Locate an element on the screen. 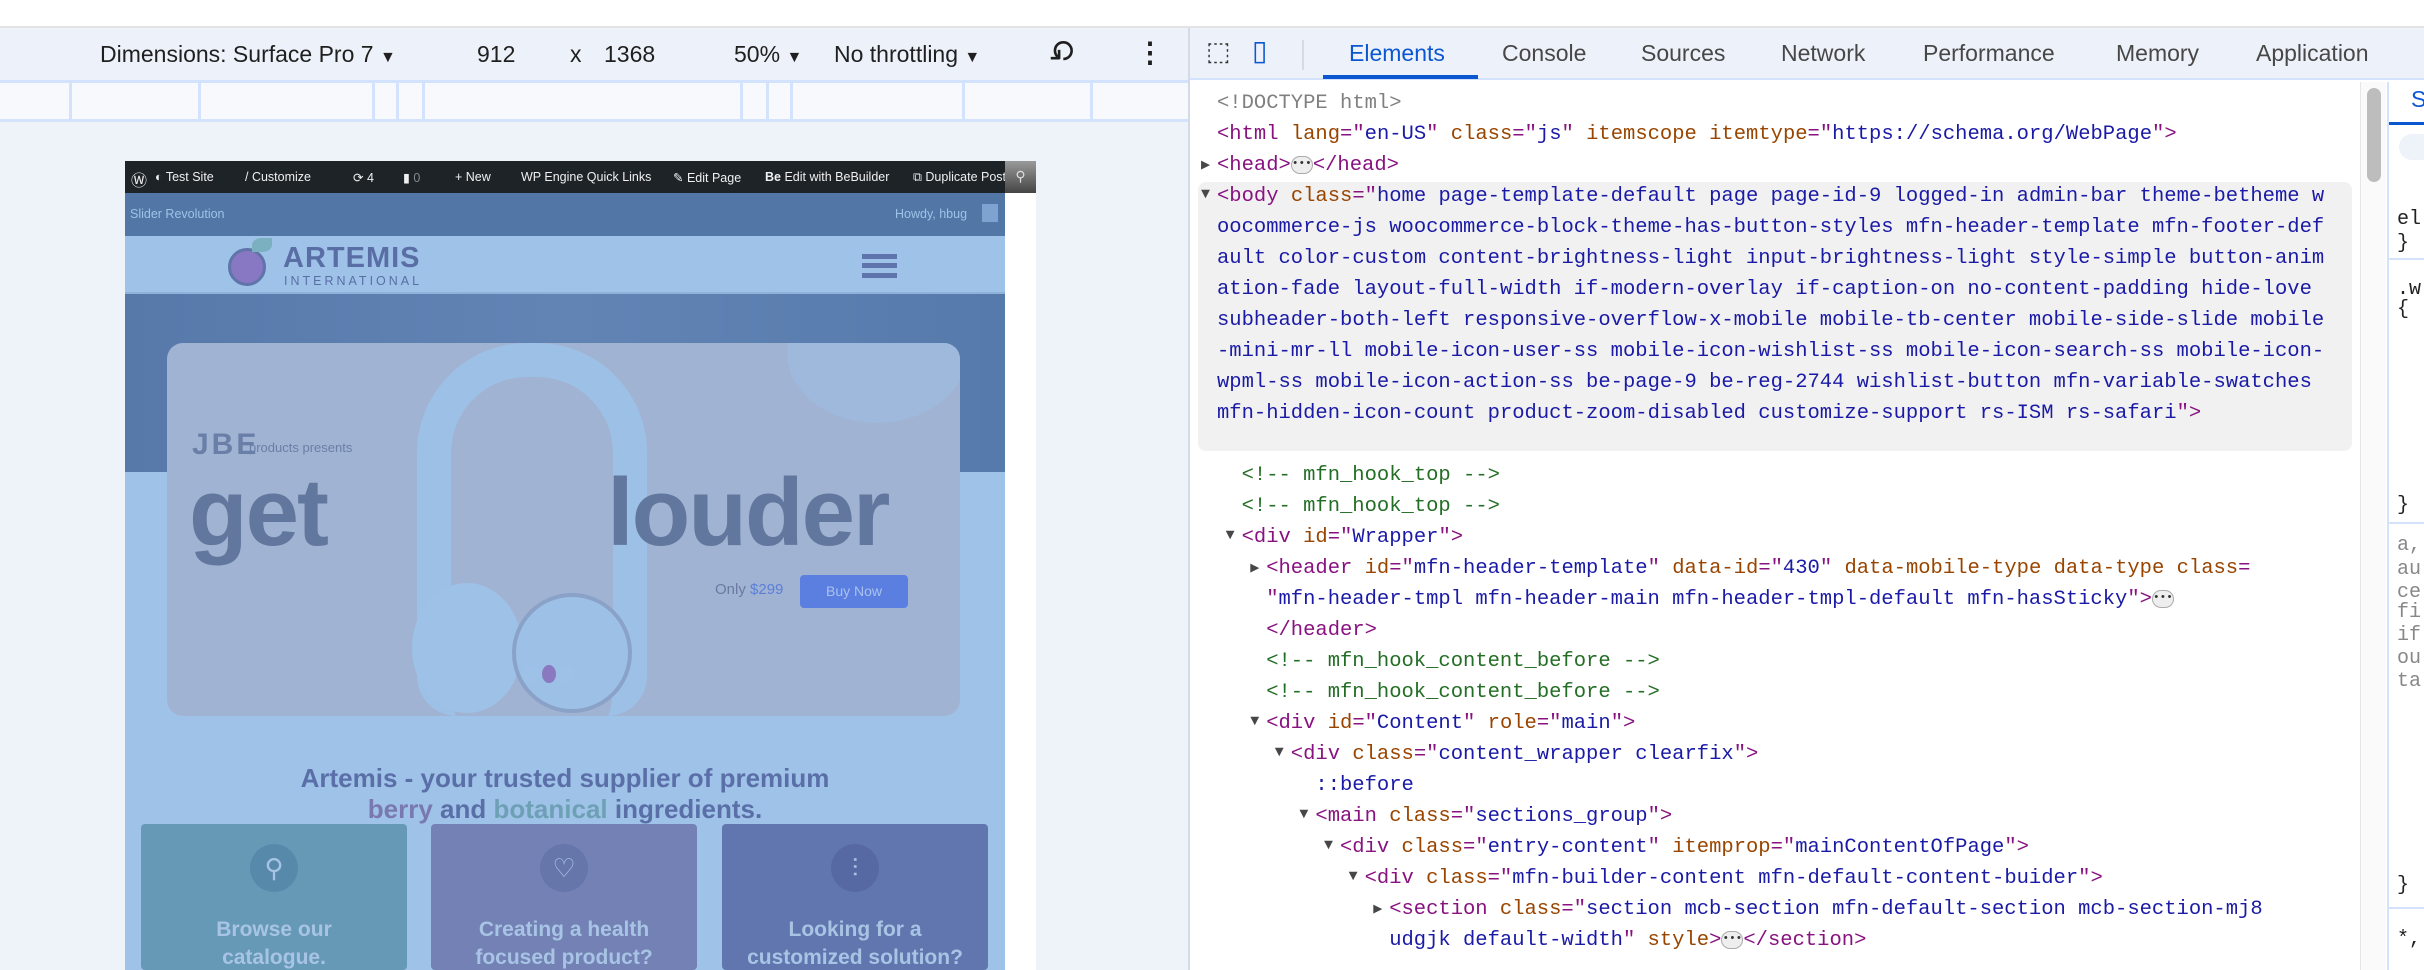  throttling-select: No throttling ▼ is located at coordinates (907, 54).